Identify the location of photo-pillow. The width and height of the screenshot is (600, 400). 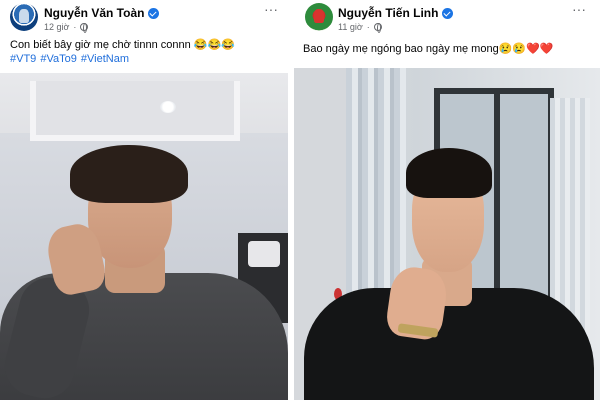
(264, 254).